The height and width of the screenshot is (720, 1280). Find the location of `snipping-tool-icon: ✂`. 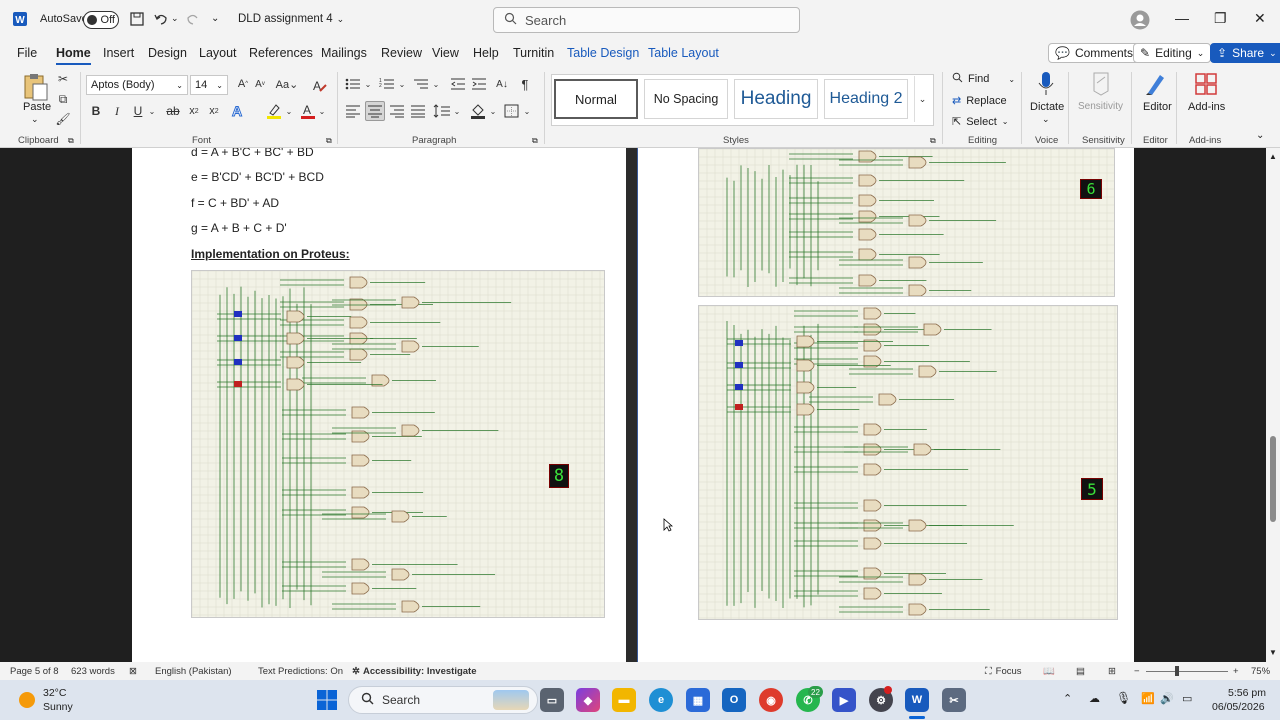

snipping-tool-icon: ✂ is located at coordinates (954, 700).